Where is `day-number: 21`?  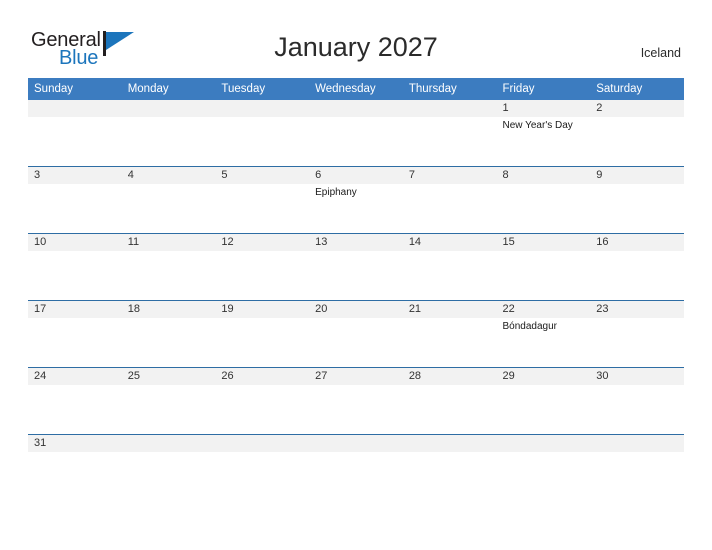
day-number: 21 is located at coordinates (449, 309).